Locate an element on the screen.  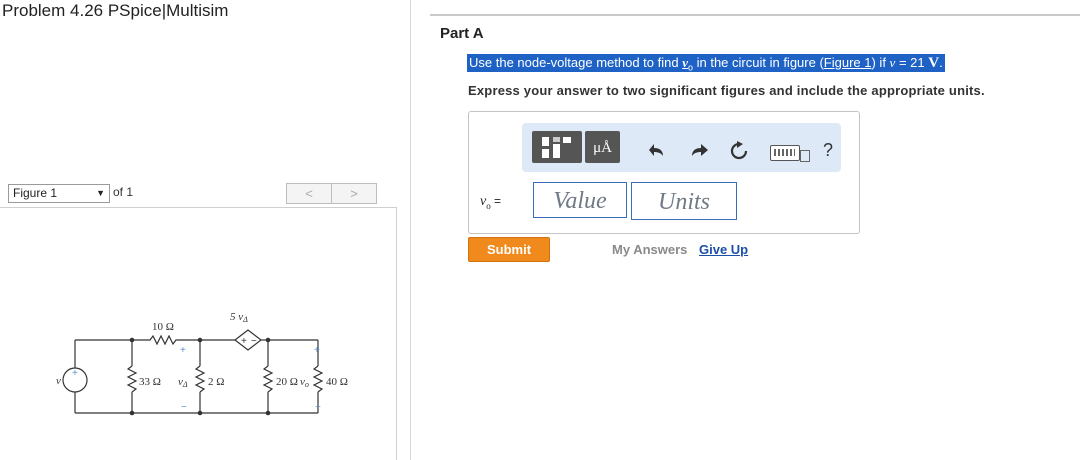
templates-button is located at coordinates (557, 147).